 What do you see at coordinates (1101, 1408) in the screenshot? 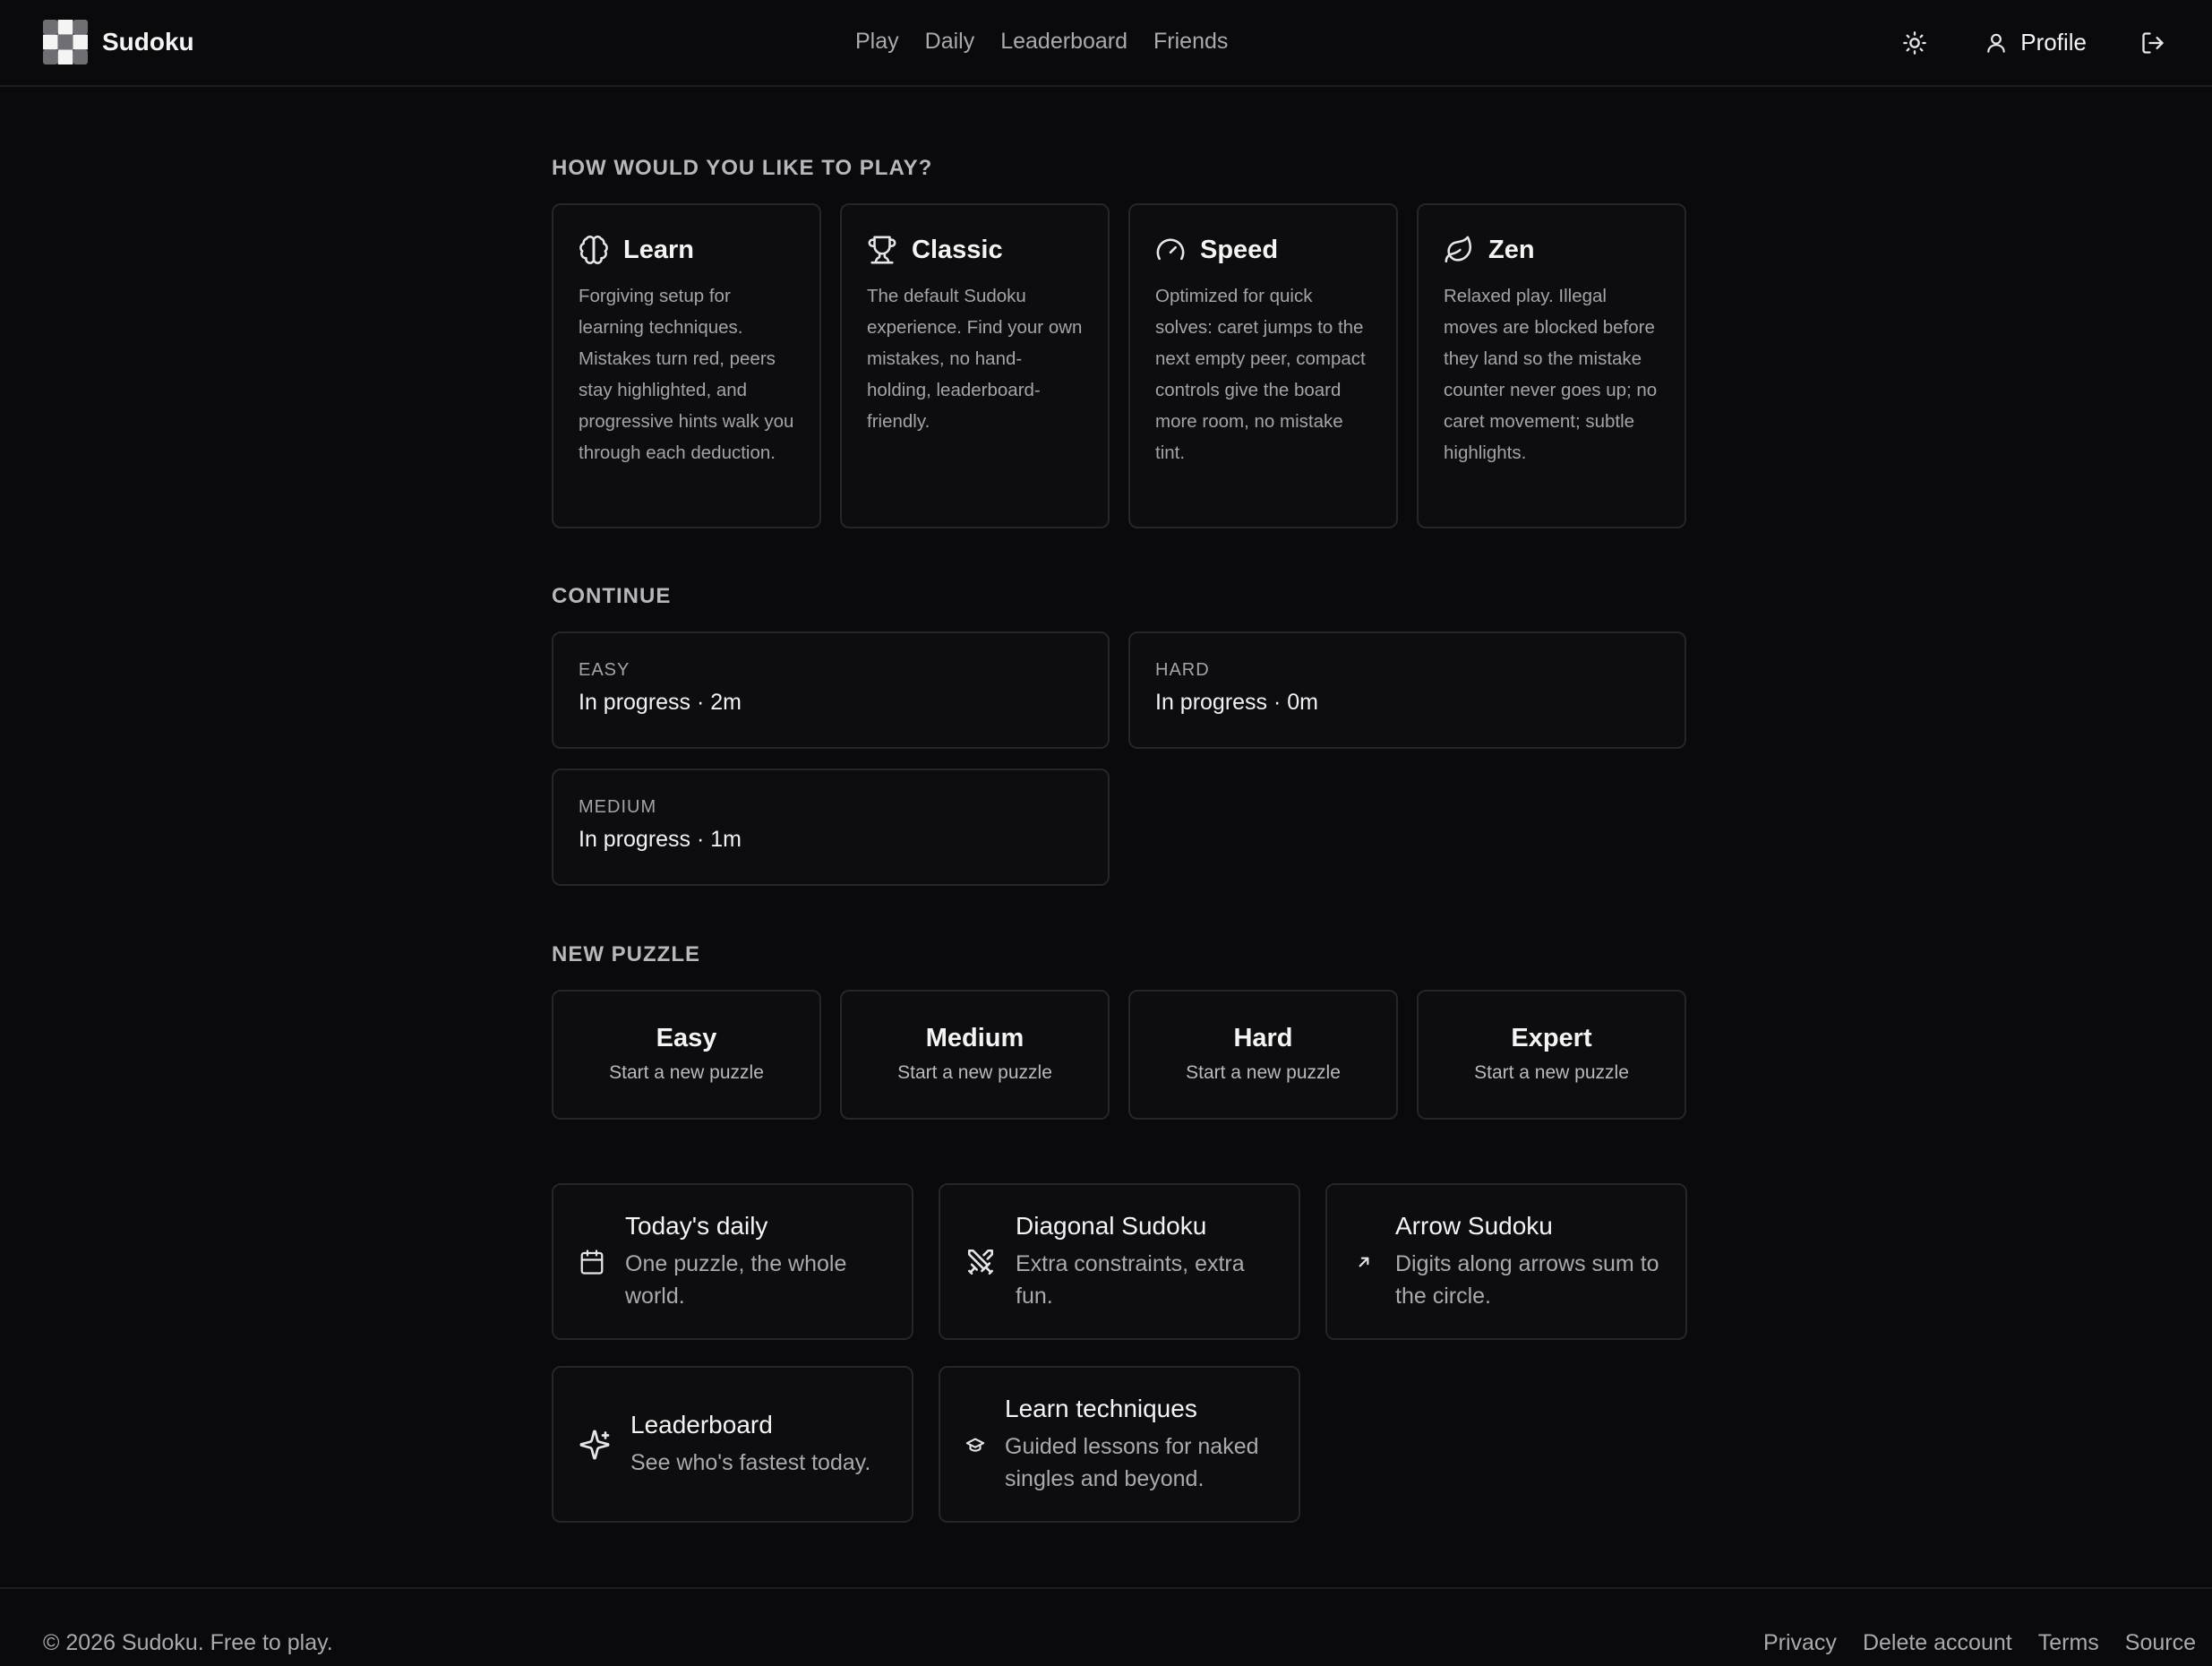
I see `feature-title: Learn techniques` at bounding box center [1101, 1408].